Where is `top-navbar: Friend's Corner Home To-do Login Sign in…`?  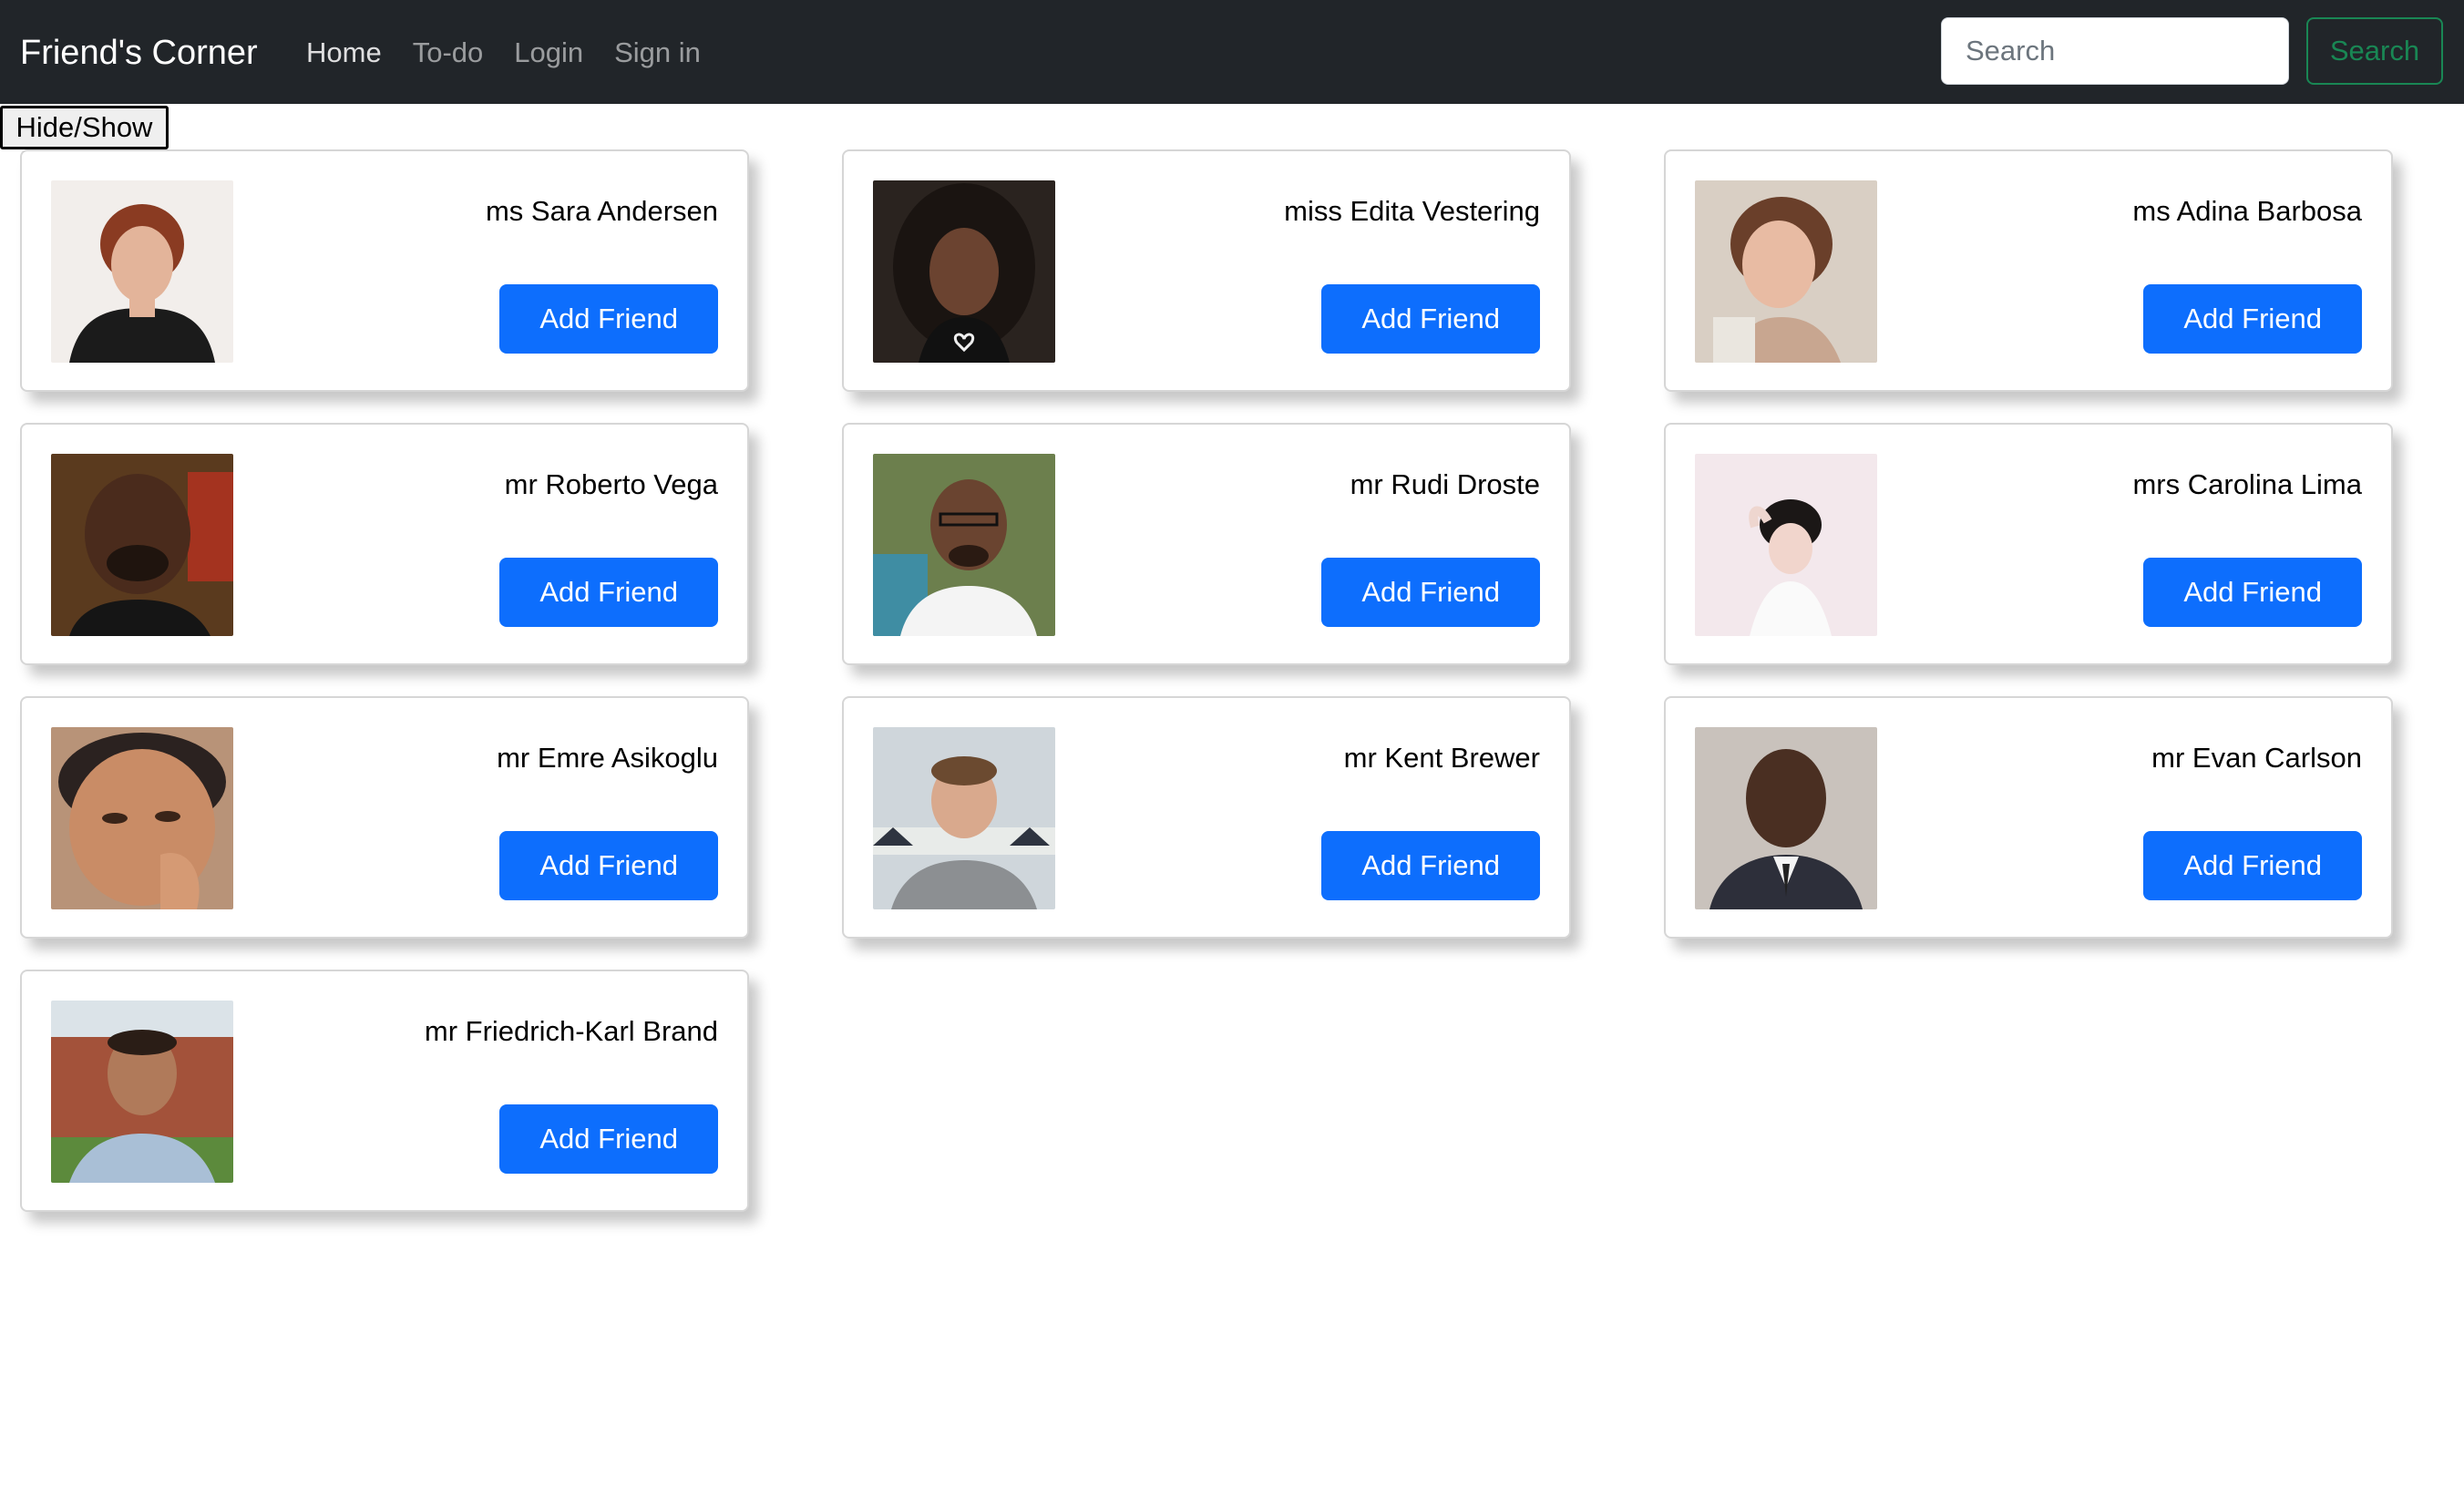
top-navbar: Friend's Corner Home To-do Login Sign in… is located at coordinates (1232, 52).